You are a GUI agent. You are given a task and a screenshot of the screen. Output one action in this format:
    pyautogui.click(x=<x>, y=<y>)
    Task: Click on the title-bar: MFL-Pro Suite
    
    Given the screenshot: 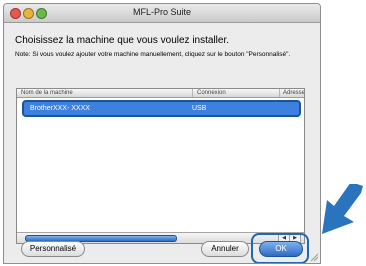 What is the action you would take?
    pyautogui.click(x=162, y=13)
    